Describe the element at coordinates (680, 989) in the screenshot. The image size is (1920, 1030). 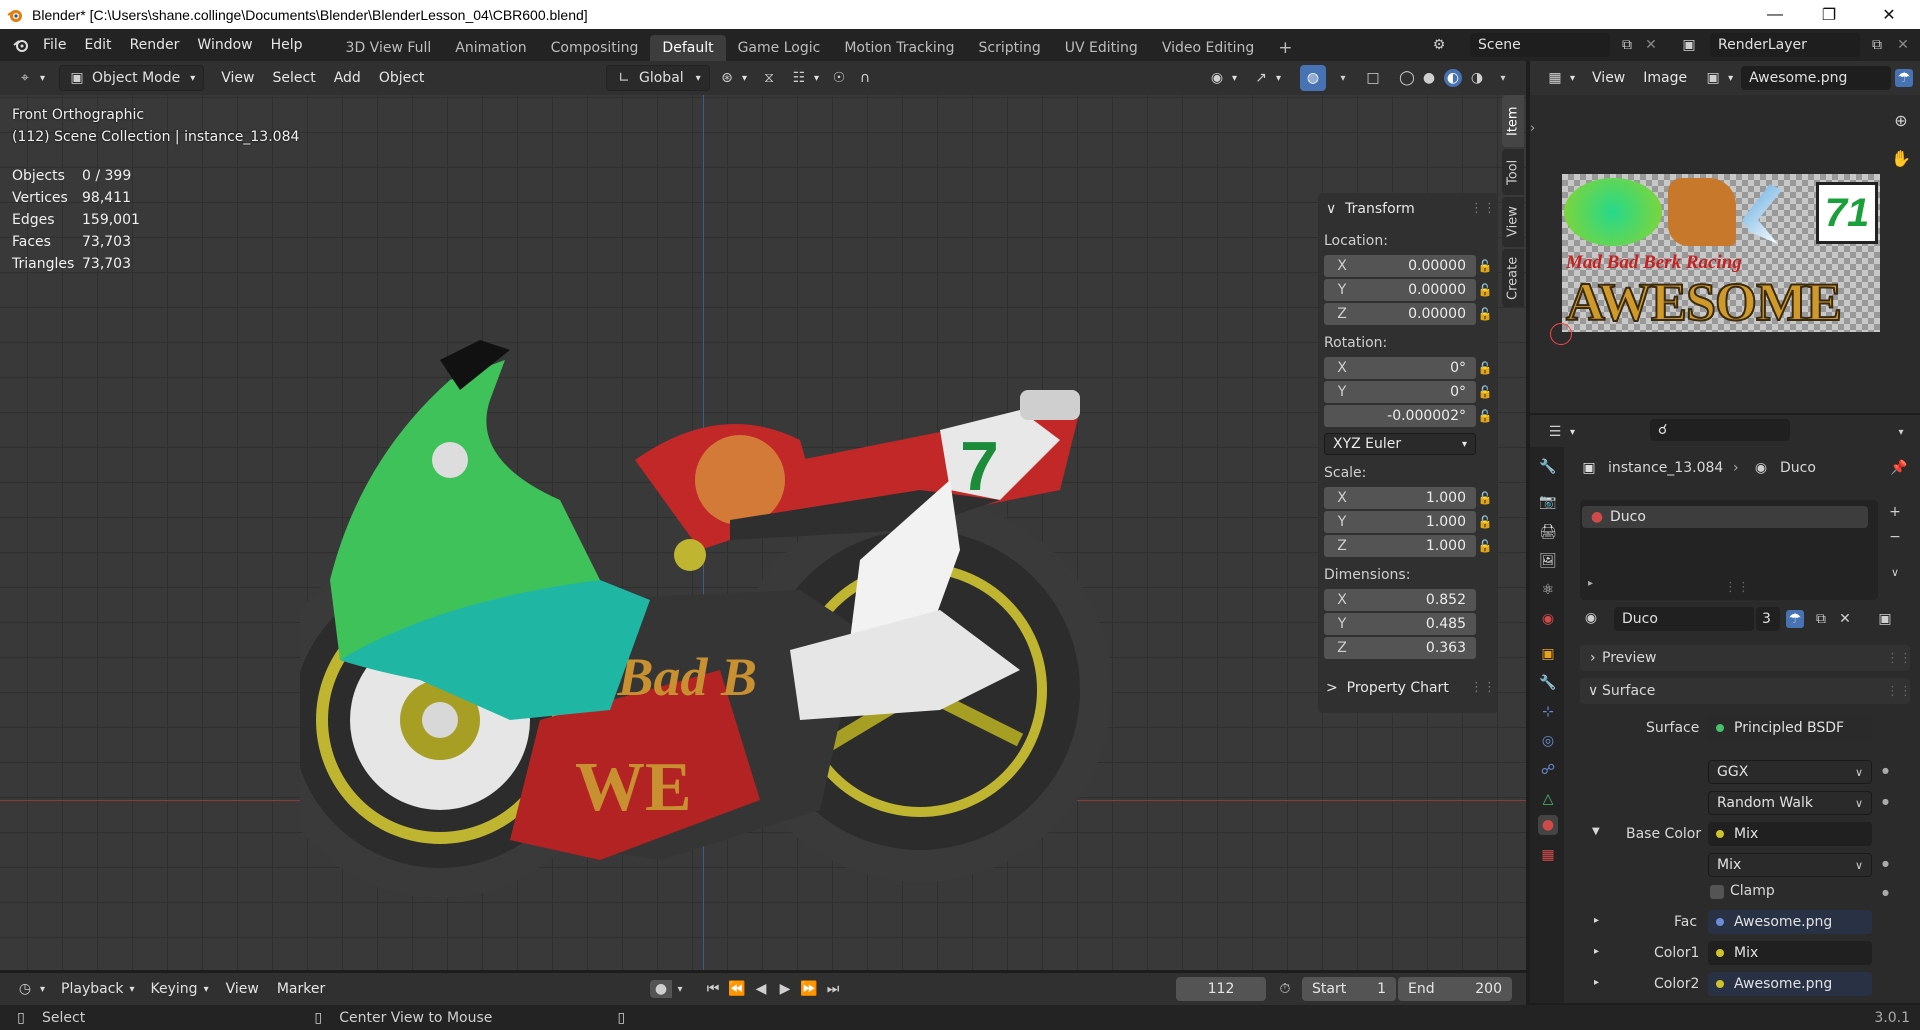
I see `record-options-icon: ▾` at that location.